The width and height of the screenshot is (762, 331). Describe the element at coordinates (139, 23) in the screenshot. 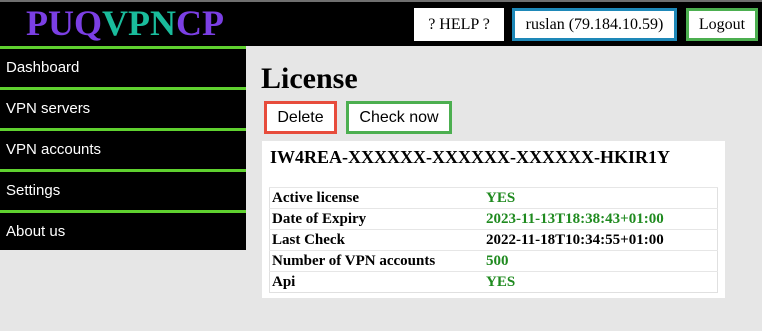

I see `logo-part-vpn: VPN` at that location.